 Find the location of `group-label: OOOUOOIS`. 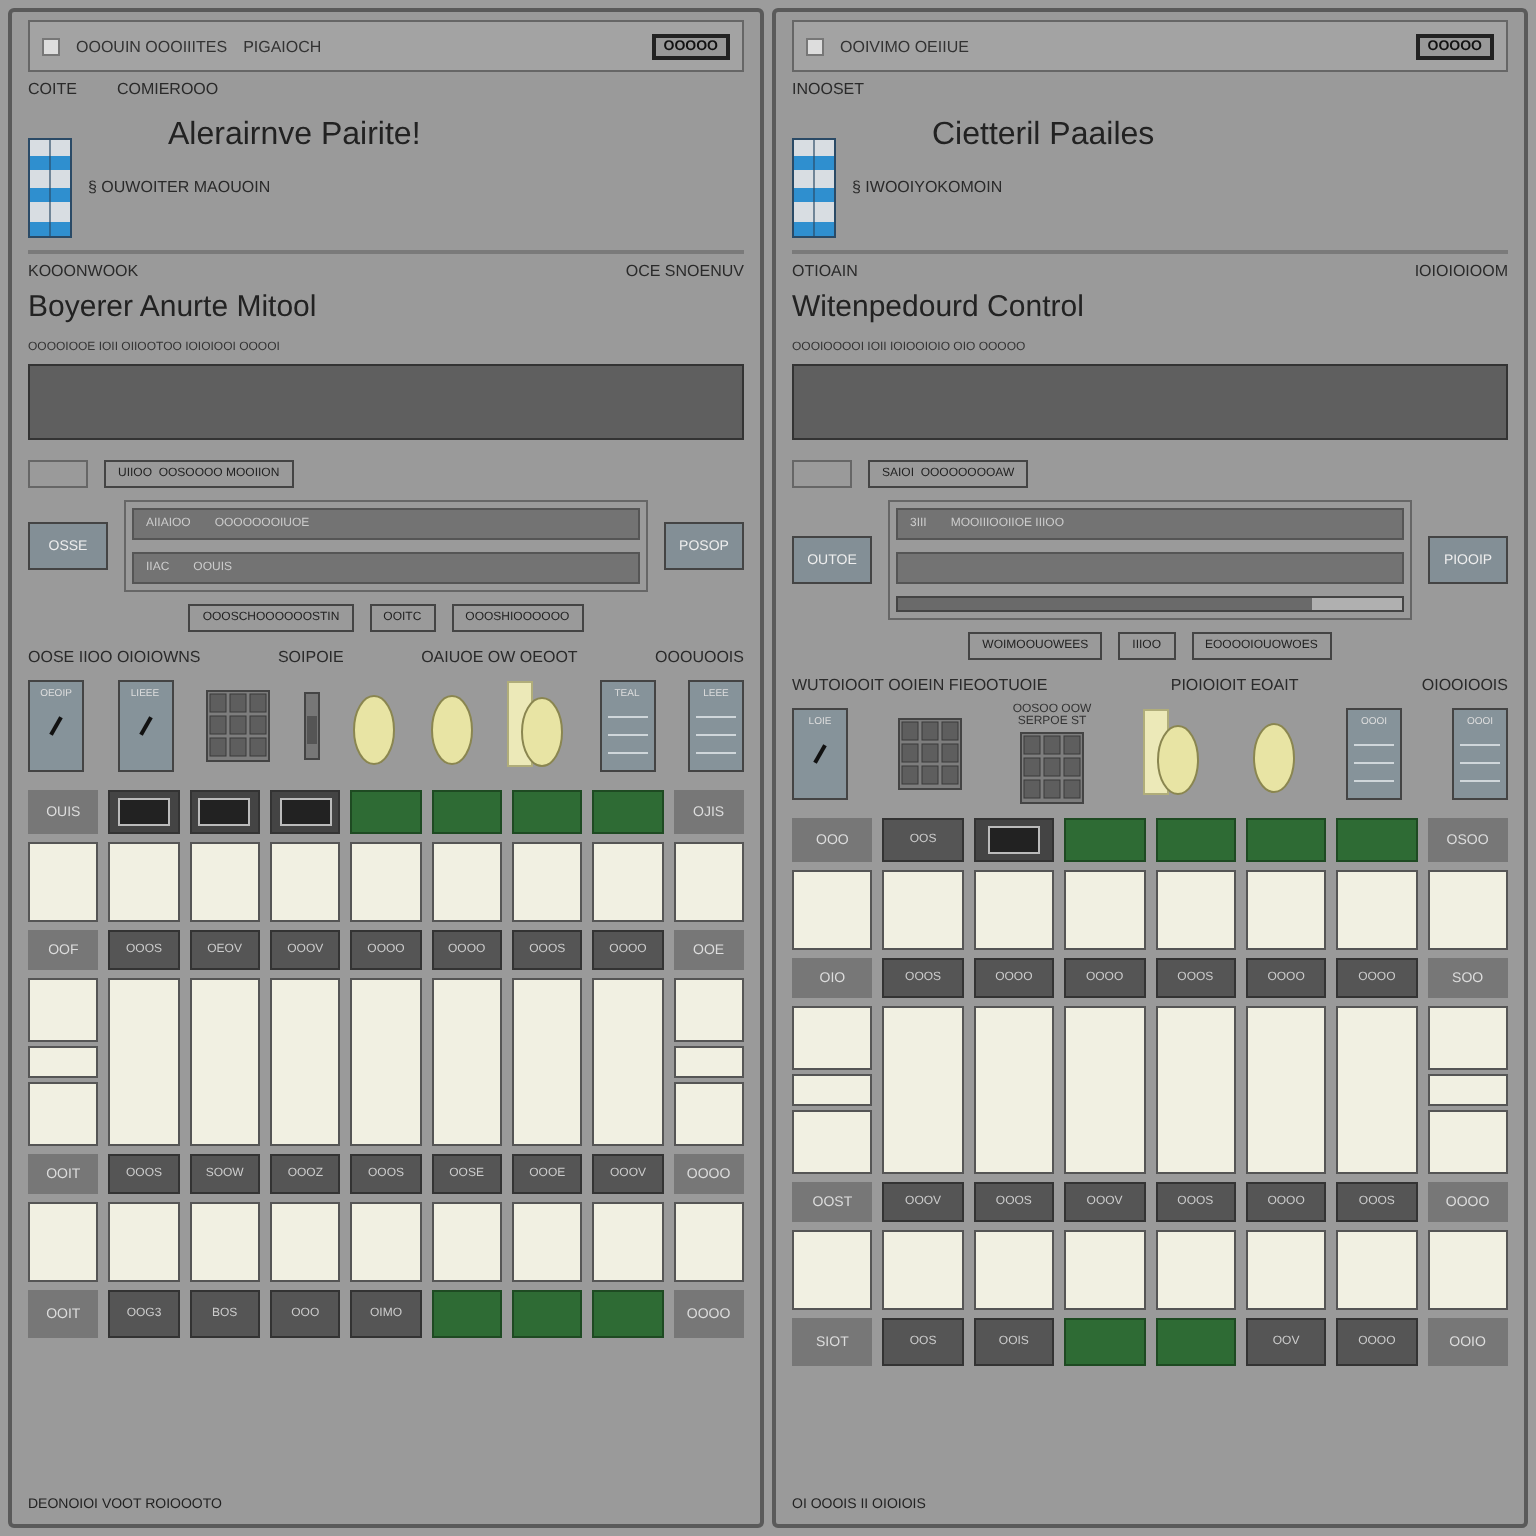

group-label: OOOUOOIS is located at coordinates (699, 657).